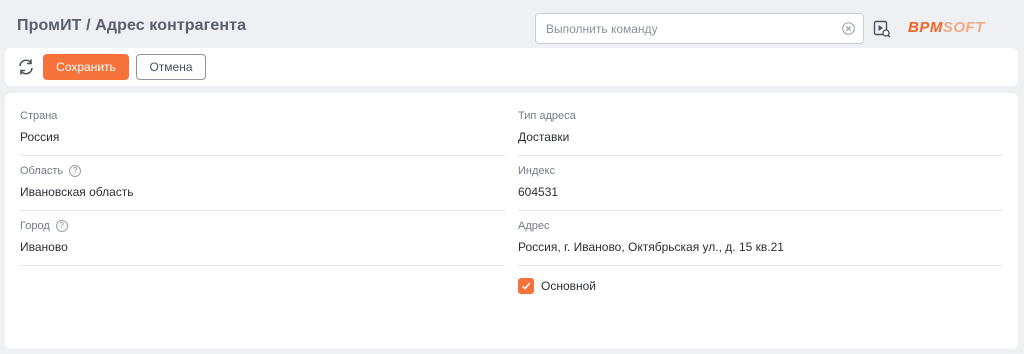 The width and height of the screenshot is (1024, 354). I want to click on primary-checkbox, so click(526, 286).